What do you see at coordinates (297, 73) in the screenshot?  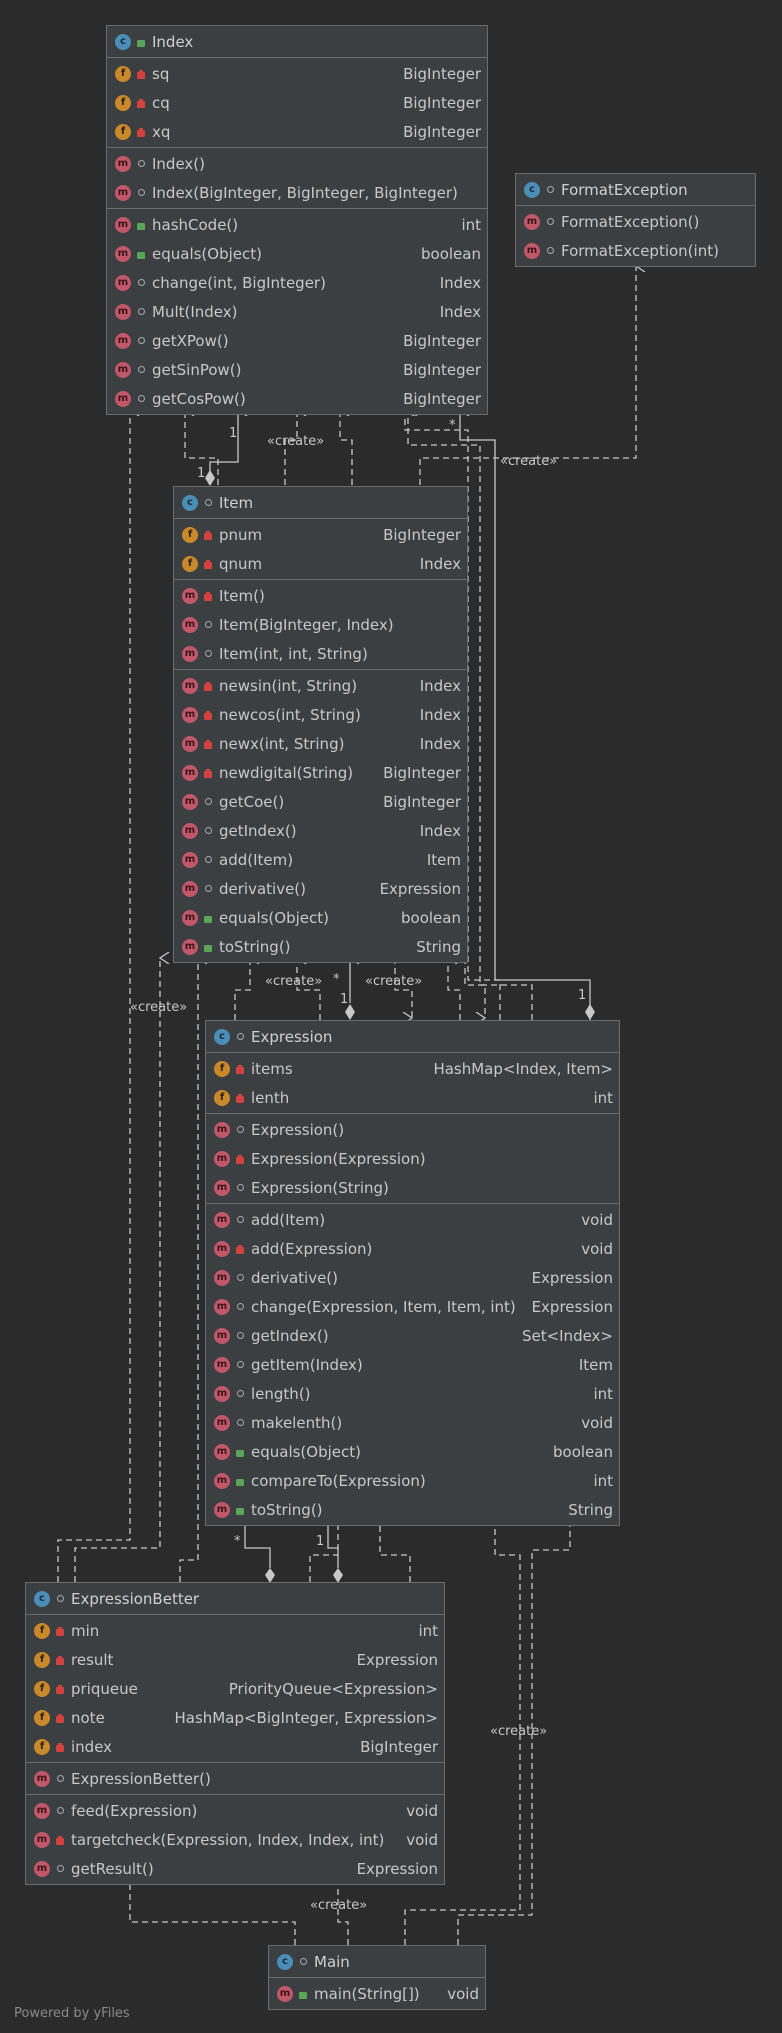 I see `field-row: f sq BigInteger` at bounding box center [297, 73].